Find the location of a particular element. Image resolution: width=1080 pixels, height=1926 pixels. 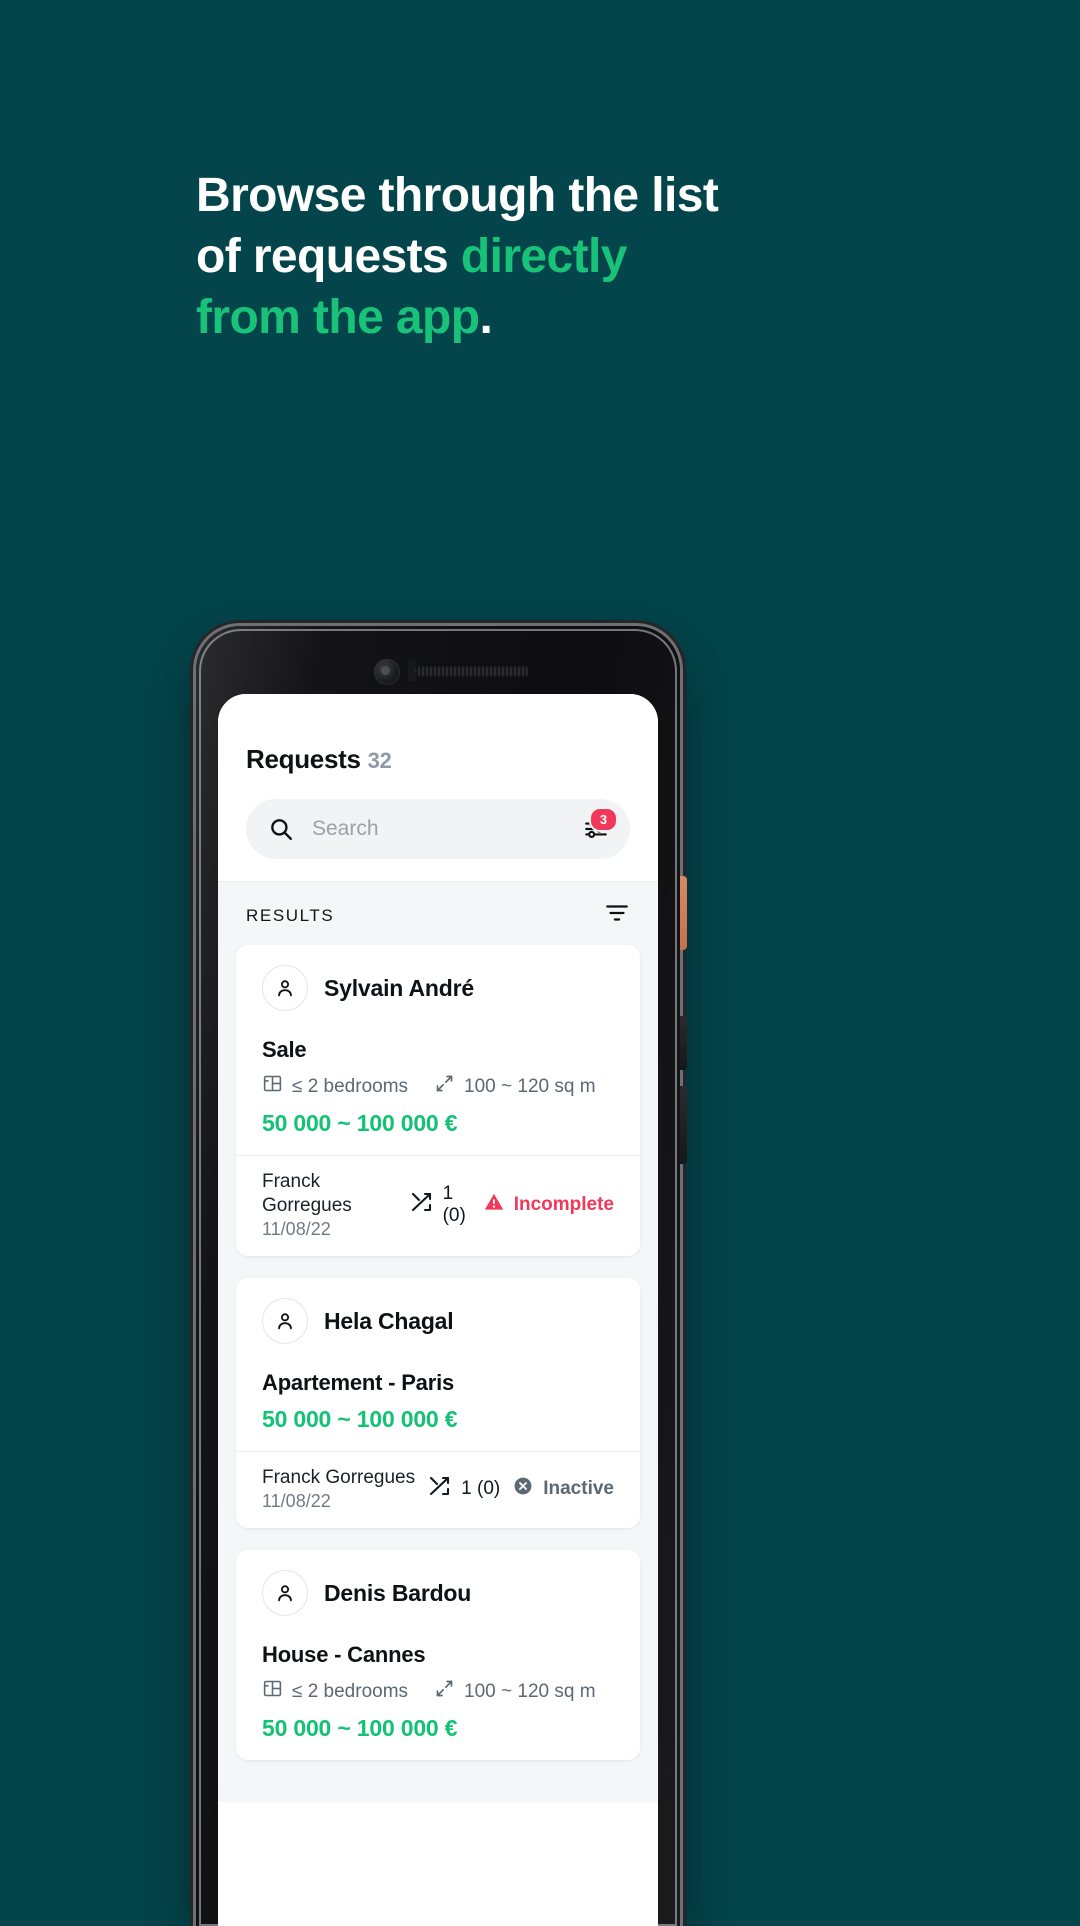

secondary-side-button is located at coordinates (683, 1125).